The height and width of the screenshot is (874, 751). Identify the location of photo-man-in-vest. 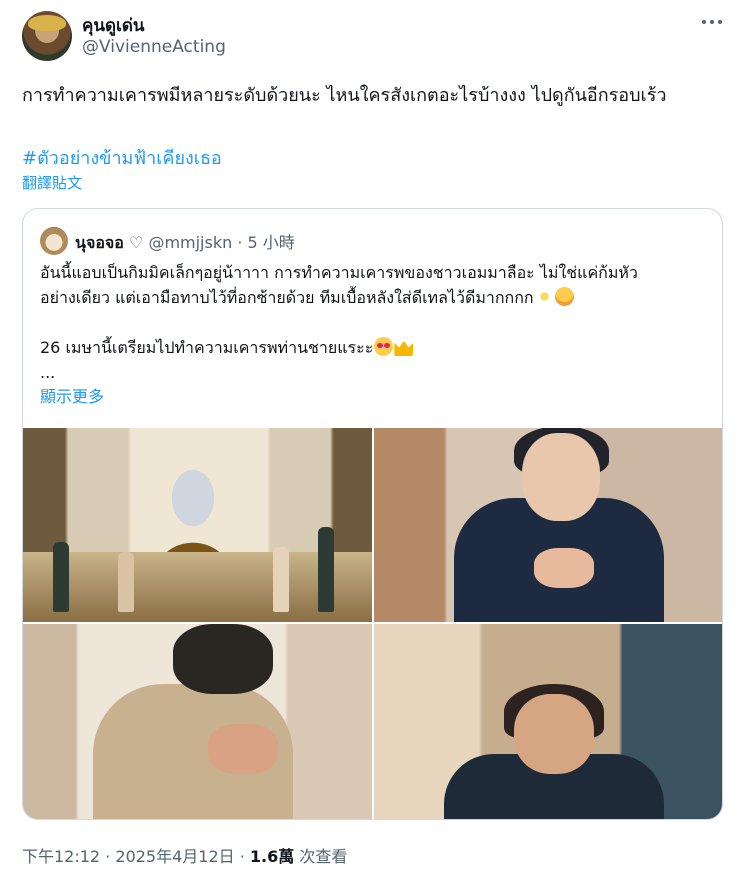
(197, 721).